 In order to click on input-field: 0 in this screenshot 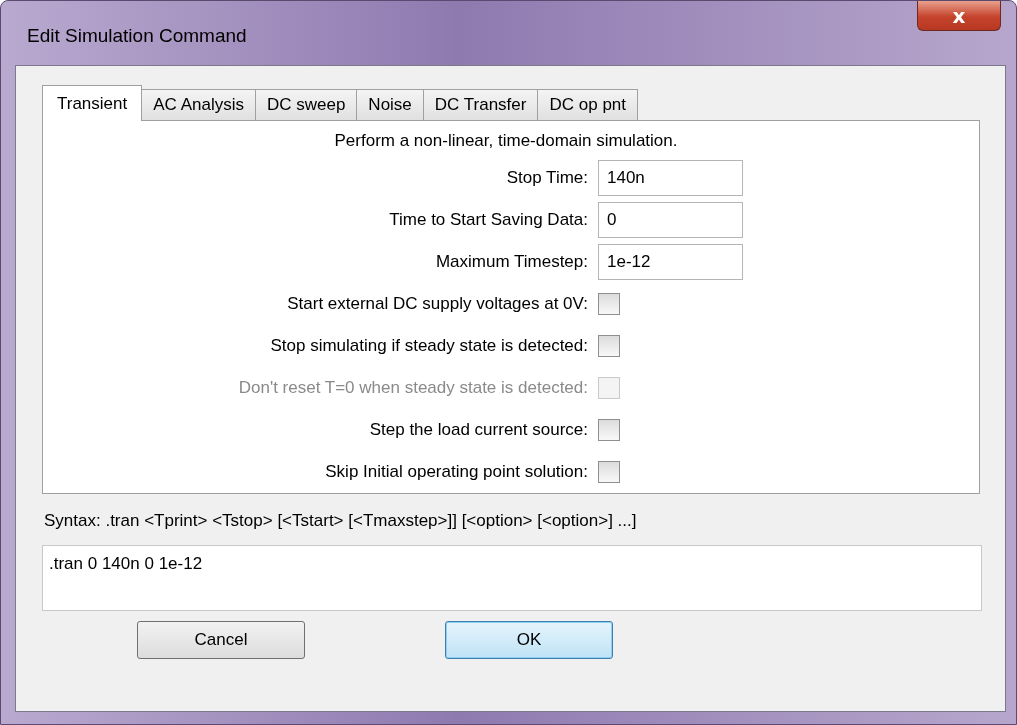, I will do `click(670, 220)`.